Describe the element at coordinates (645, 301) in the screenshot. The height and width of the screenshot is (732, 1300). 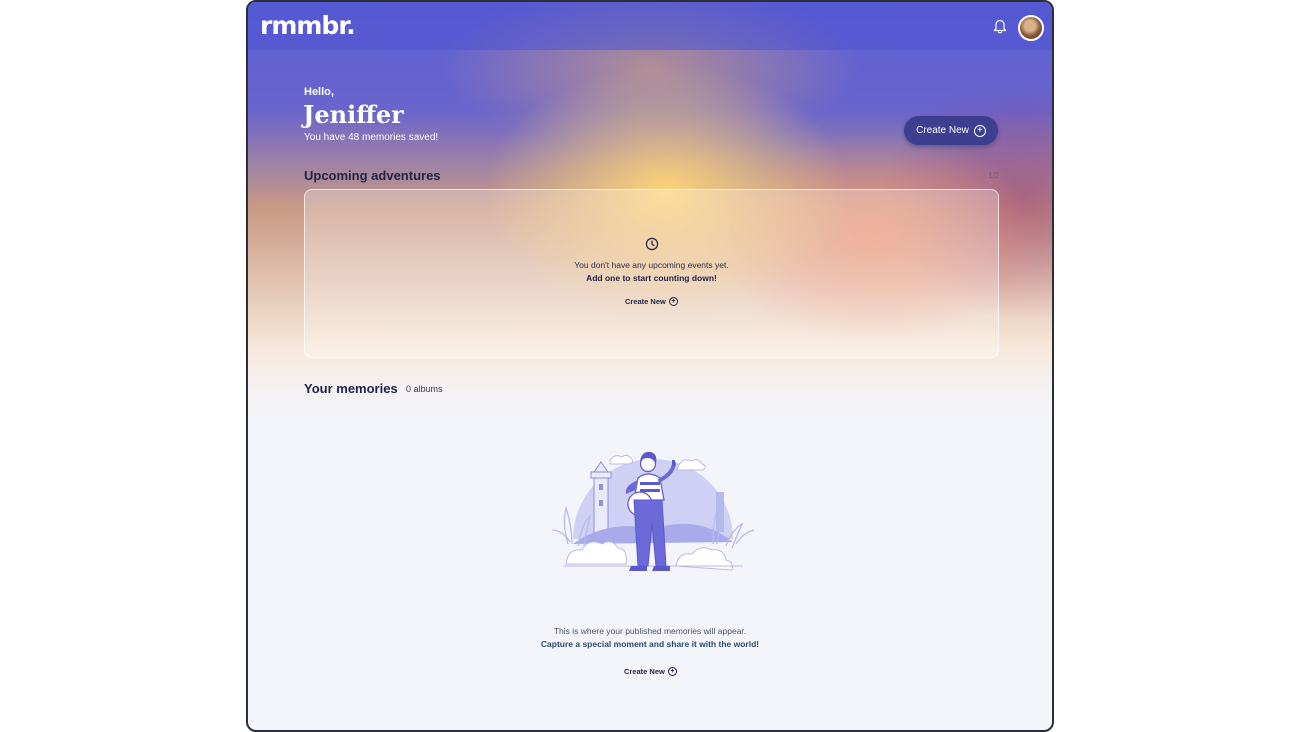
I see `events-create-new-label: Create New` at that location.